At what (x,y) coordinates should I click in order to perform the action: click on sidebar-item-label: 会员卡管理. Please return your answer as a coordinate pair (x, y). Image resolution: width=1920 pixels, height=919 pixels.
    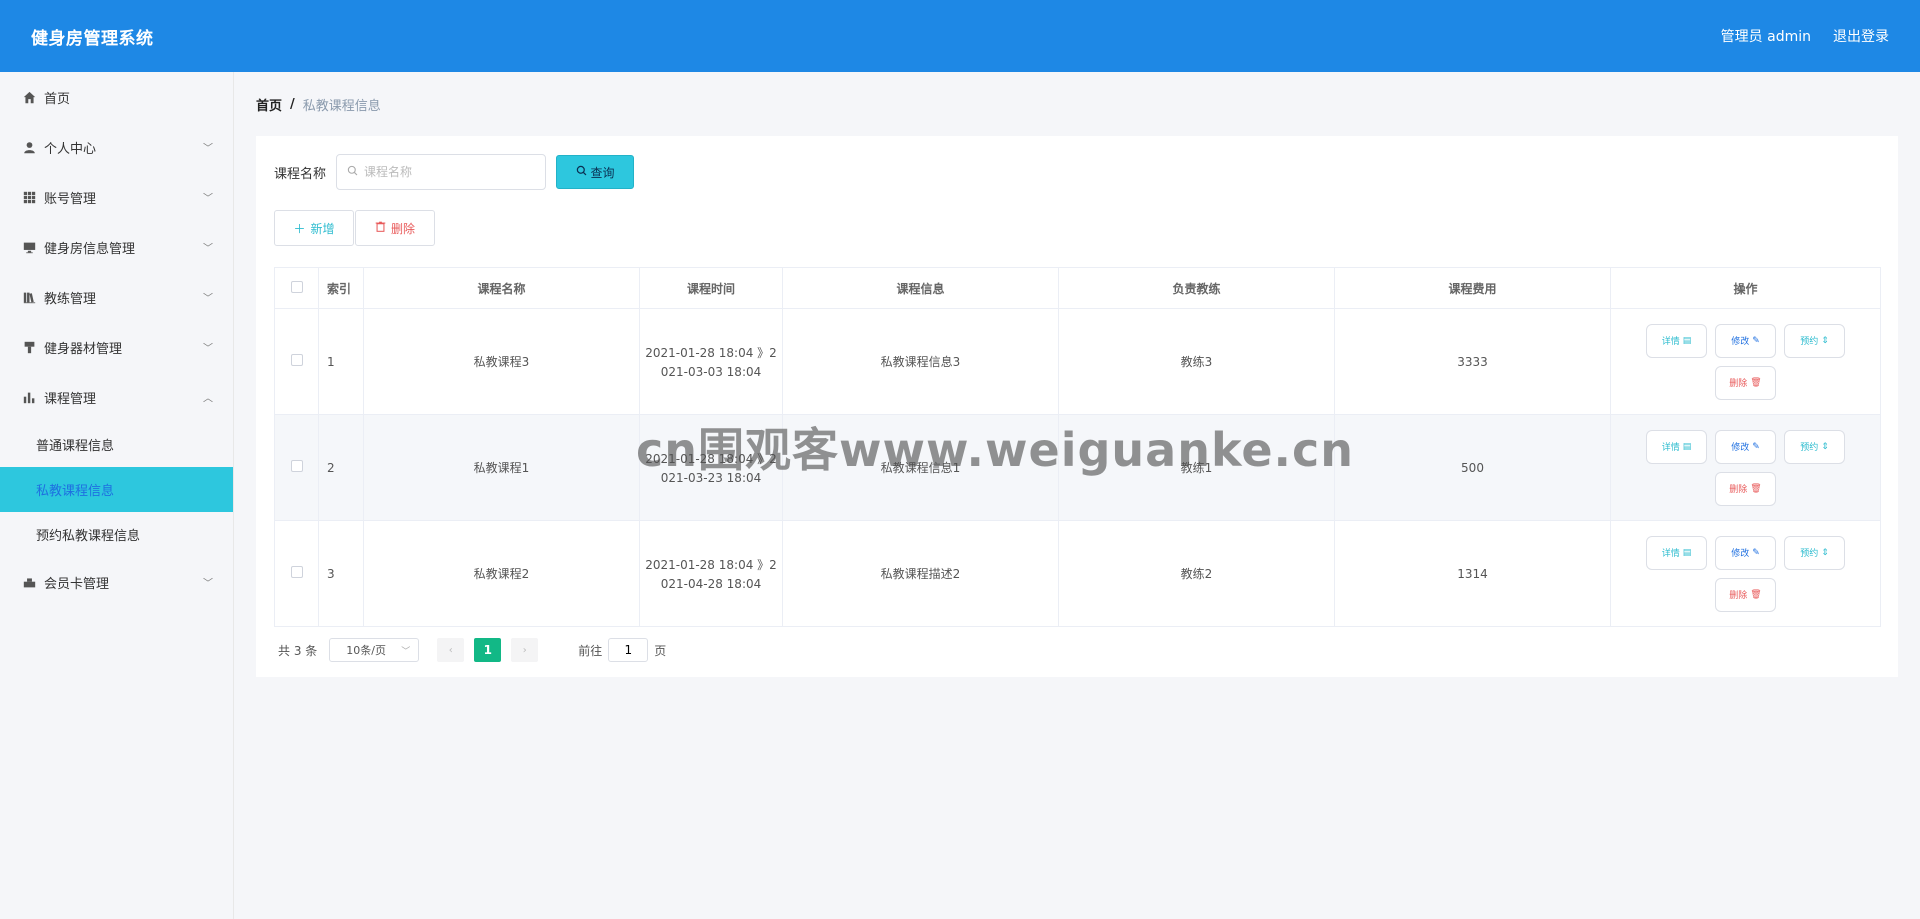
    Looking at the image, I should click on (77, 584).